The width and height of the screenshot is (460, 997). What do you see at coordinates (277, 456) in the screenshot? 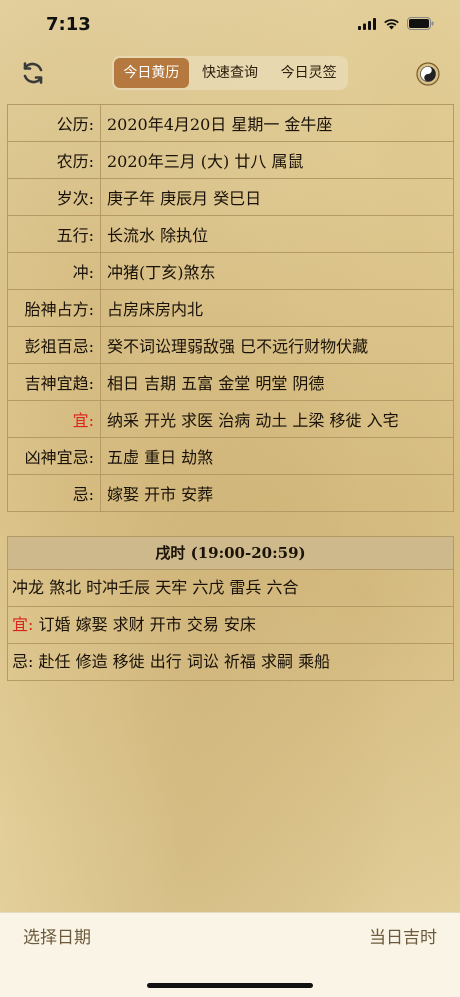
I see `almanac-value: 五虚 重日 劫煞` at bounding box center [277, 456].